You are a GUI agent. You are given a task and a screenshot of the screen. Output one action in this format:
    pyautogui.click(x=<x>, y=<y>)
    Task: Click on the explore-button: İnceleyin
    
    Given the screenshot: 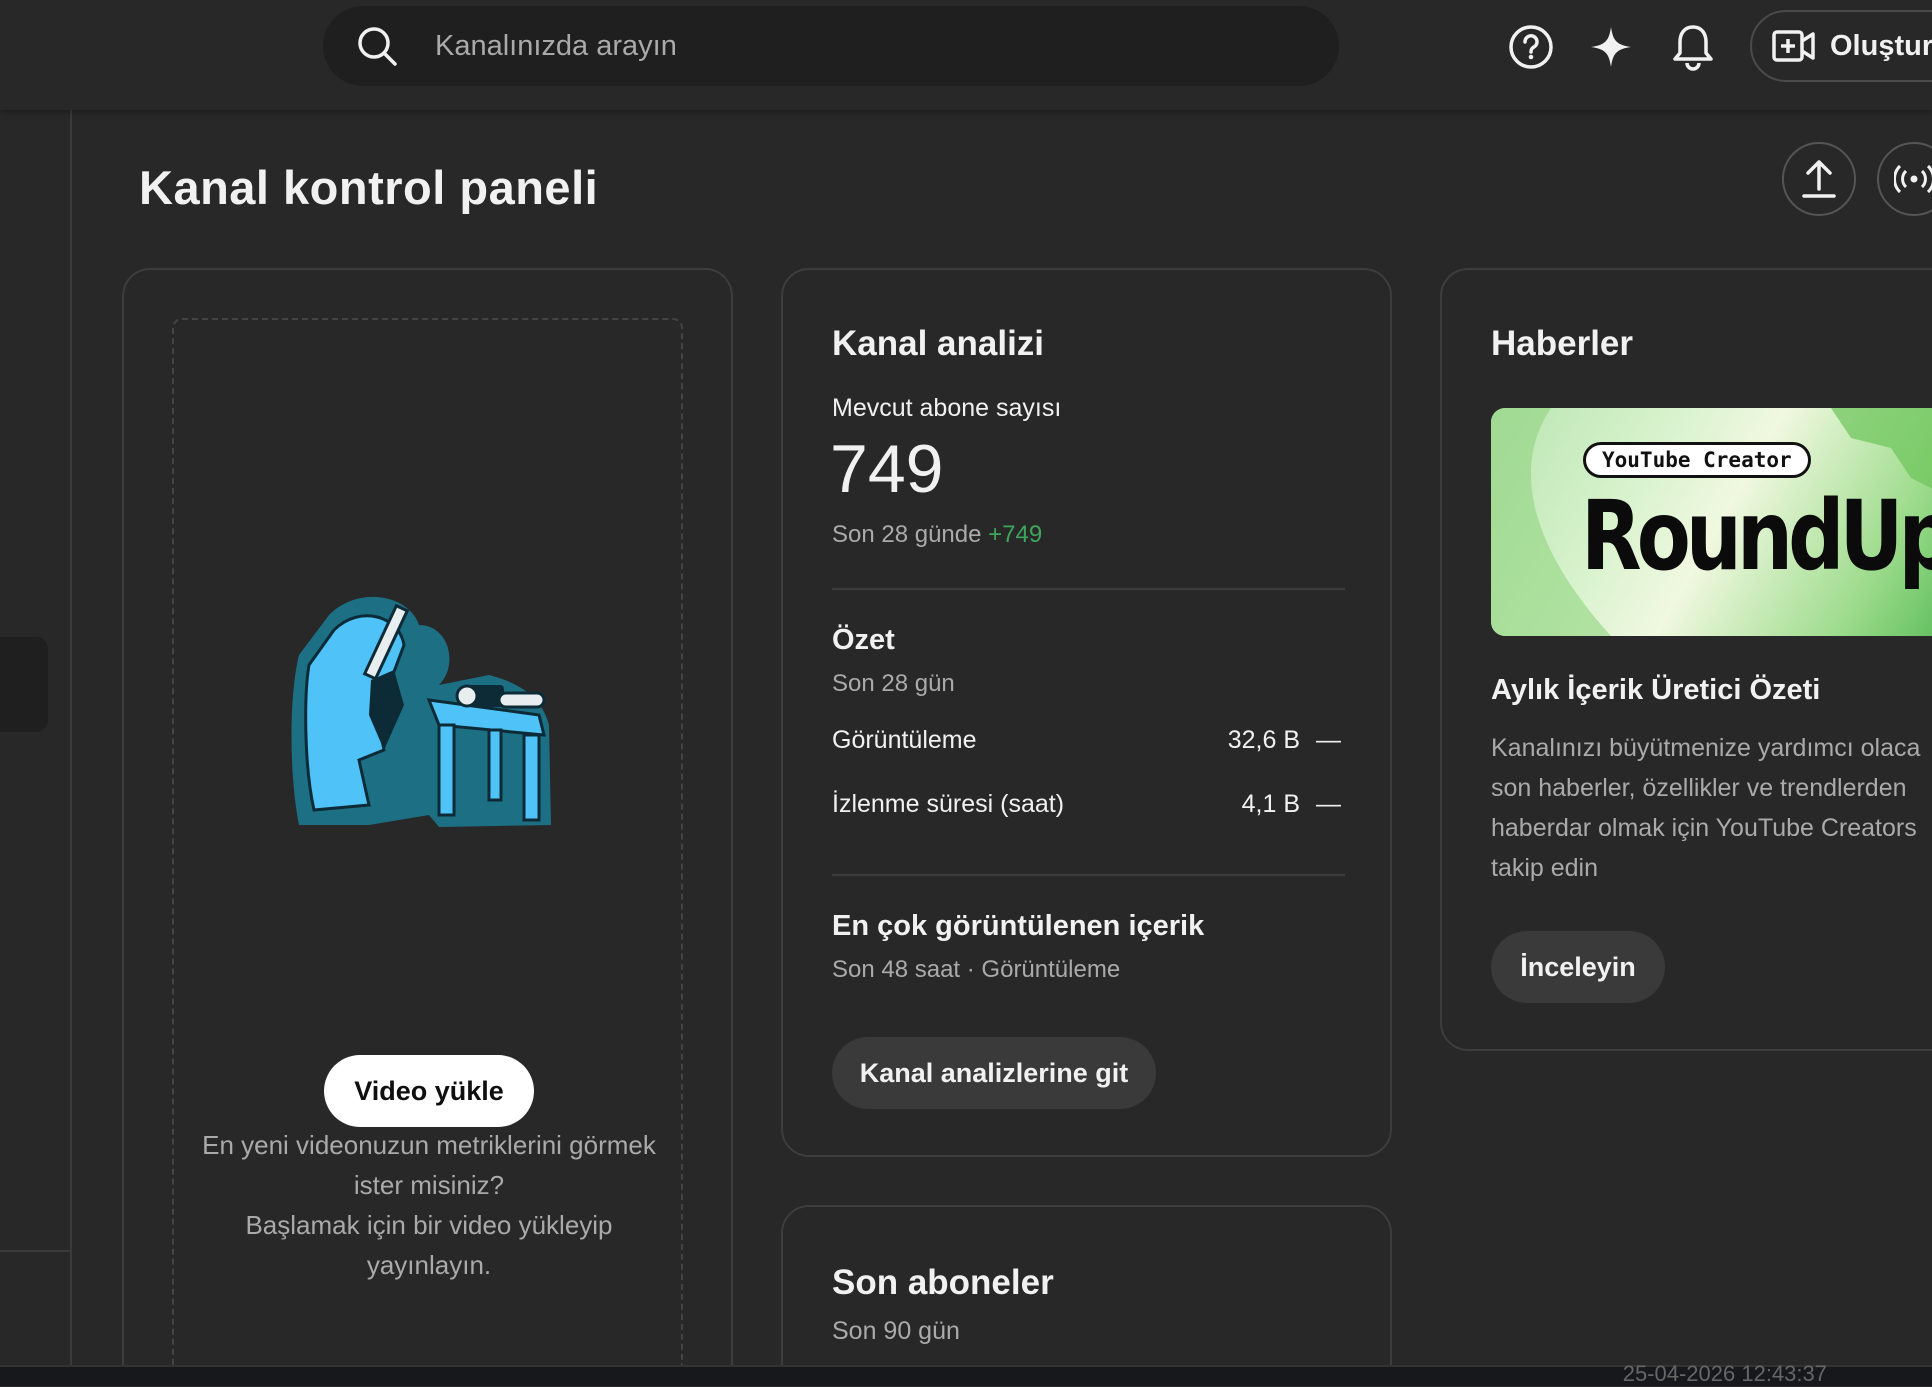 What is the action you would take?
    pyautogui.click(x=1578, y=967)
    